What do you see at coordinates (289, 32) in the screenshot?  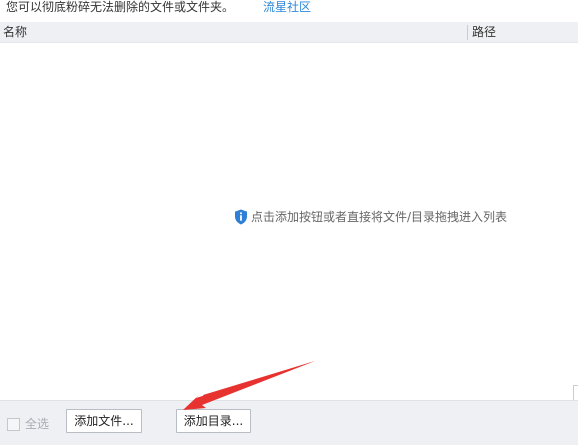 I see `file-list-header: 名称 路径` at bounding box center [289, 32].